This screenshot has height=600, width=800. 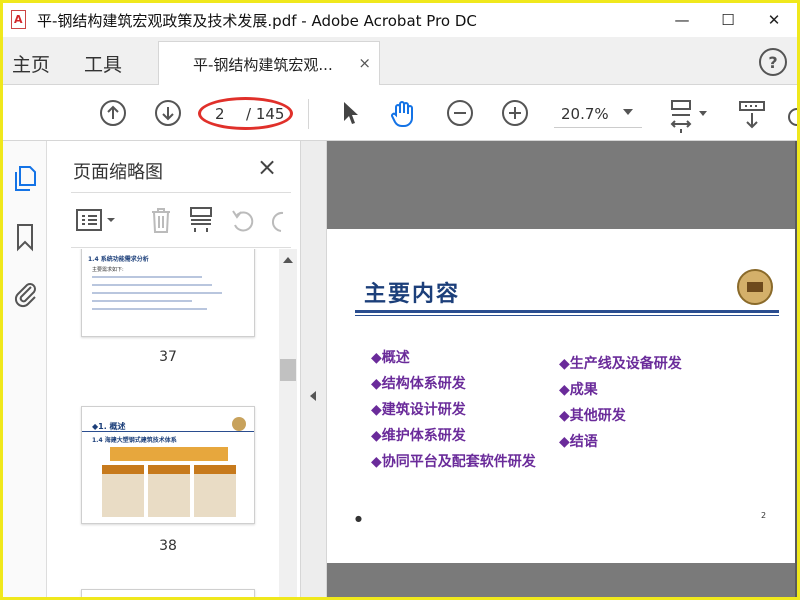 I want to click on thumbnail-page-number: 37, so click(x=168, y=357).